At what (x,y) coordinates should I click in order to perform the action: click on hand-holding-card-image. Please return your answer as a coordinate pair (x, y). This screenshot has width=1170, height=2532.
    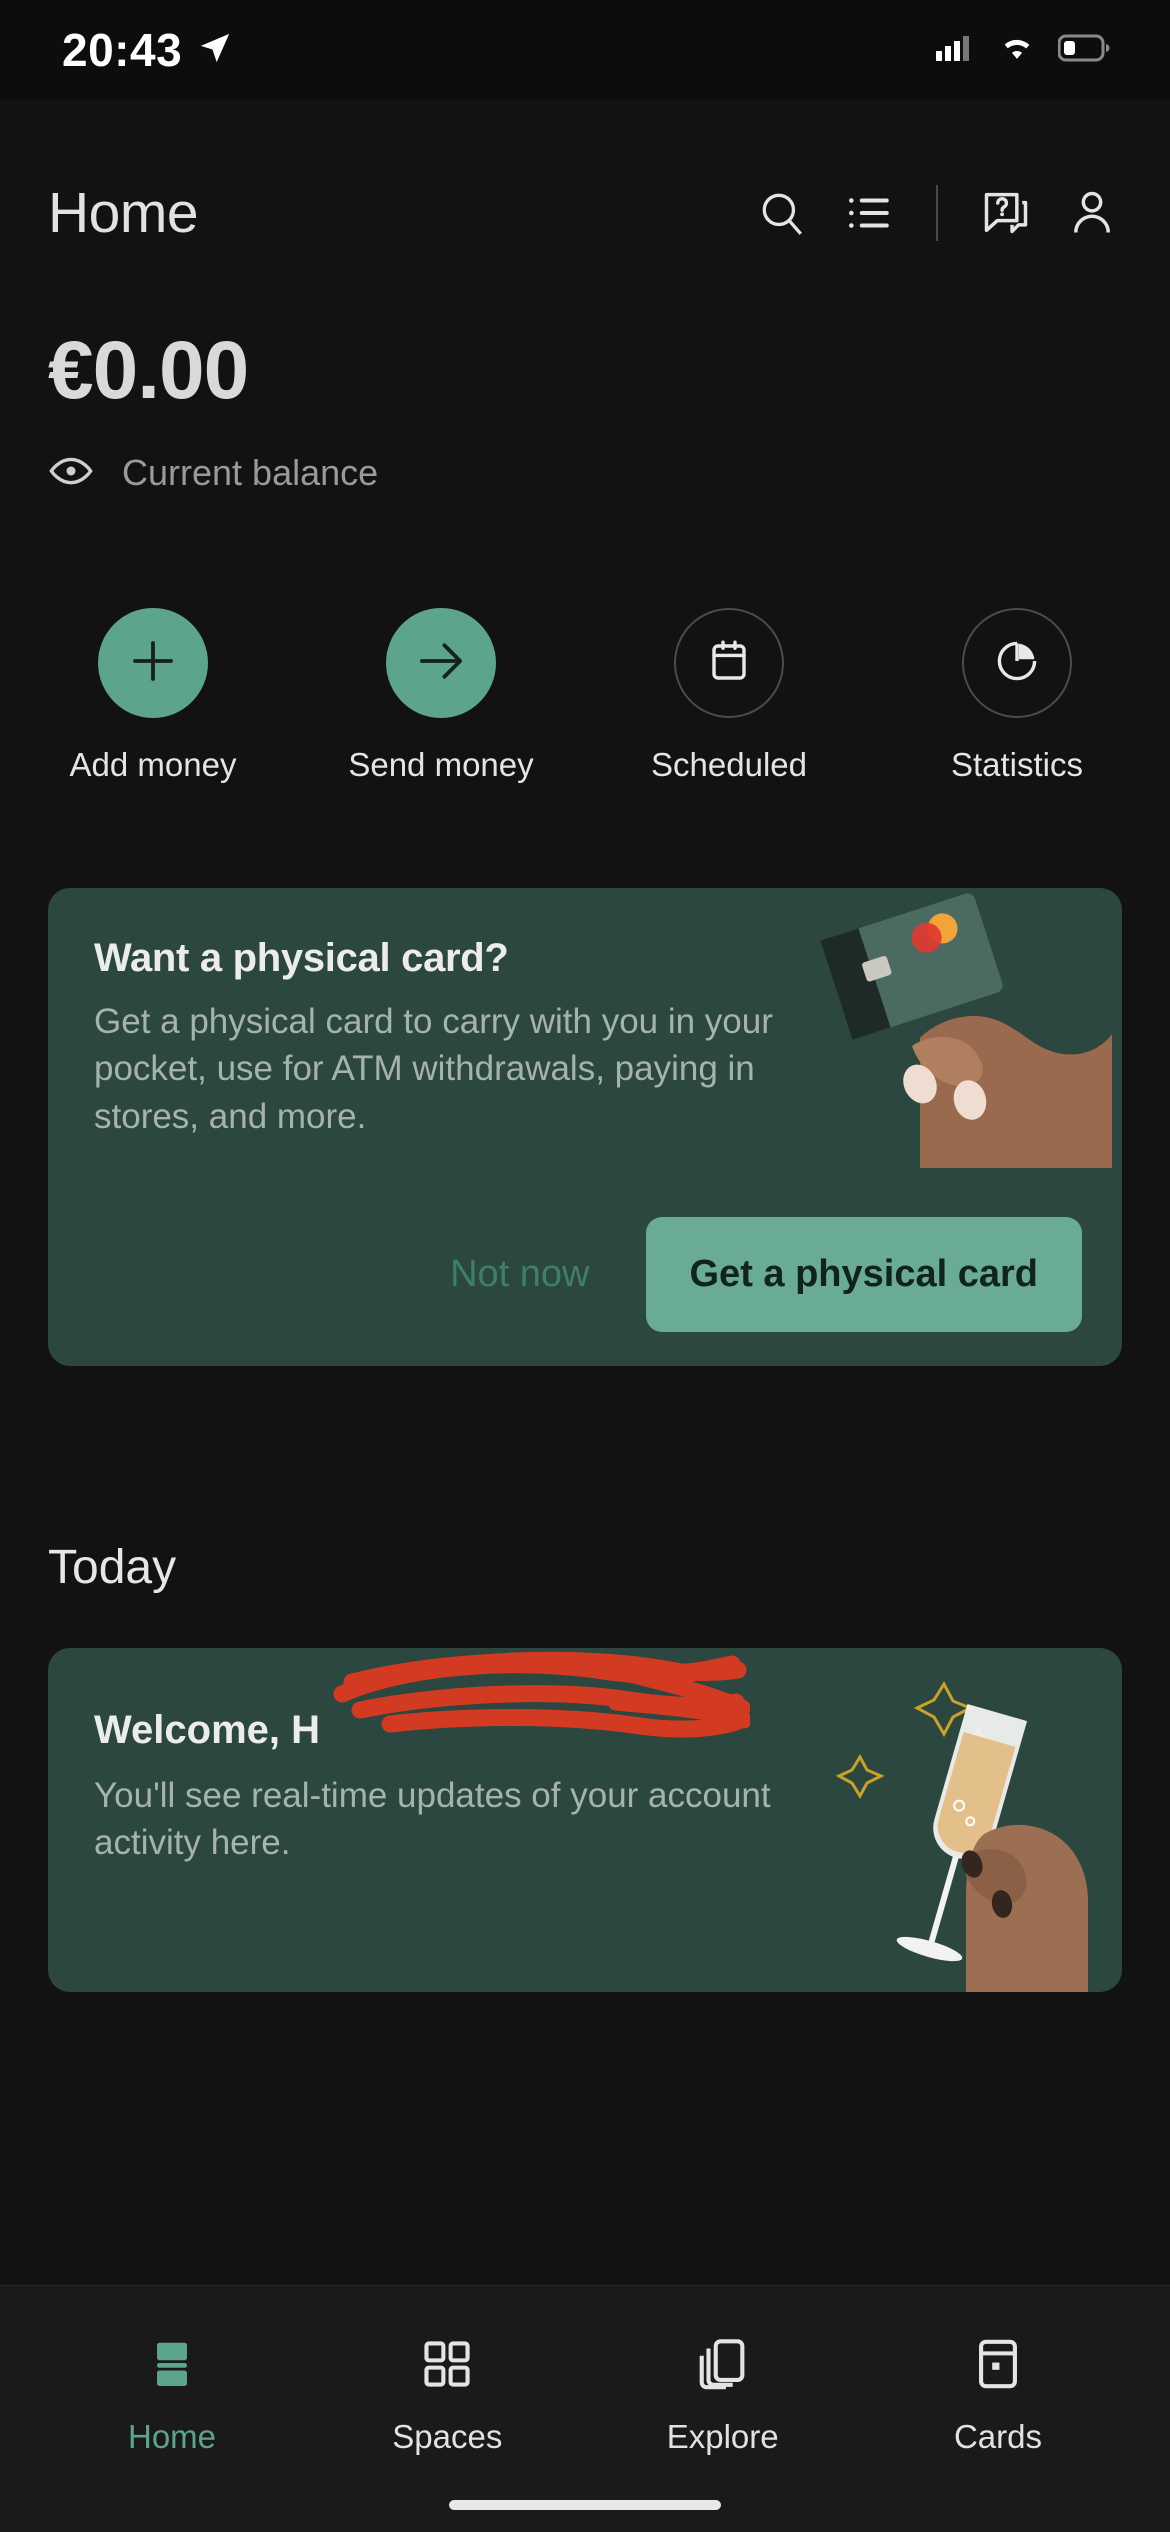
    Looking at the image, I should click on (957, 1033).